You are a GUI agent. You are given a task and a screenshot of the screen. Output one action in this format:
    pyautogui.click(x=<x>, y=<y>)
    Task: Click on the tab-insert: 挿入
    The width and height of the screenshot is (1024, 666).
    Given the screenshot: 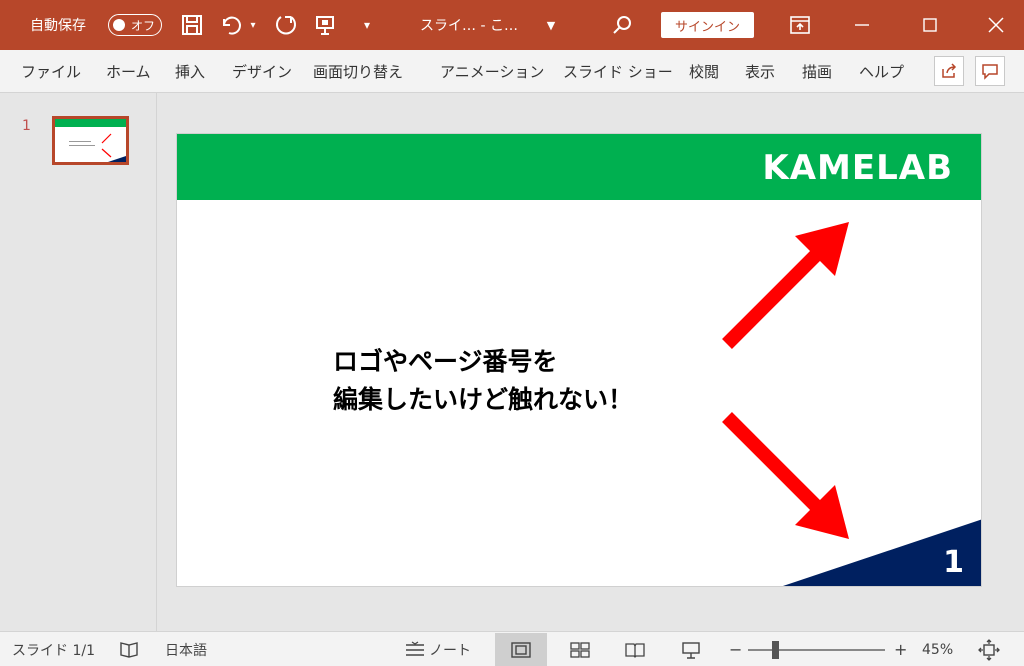 What is the action you would take?
    pyautogui.click(x=190, y=71)
    